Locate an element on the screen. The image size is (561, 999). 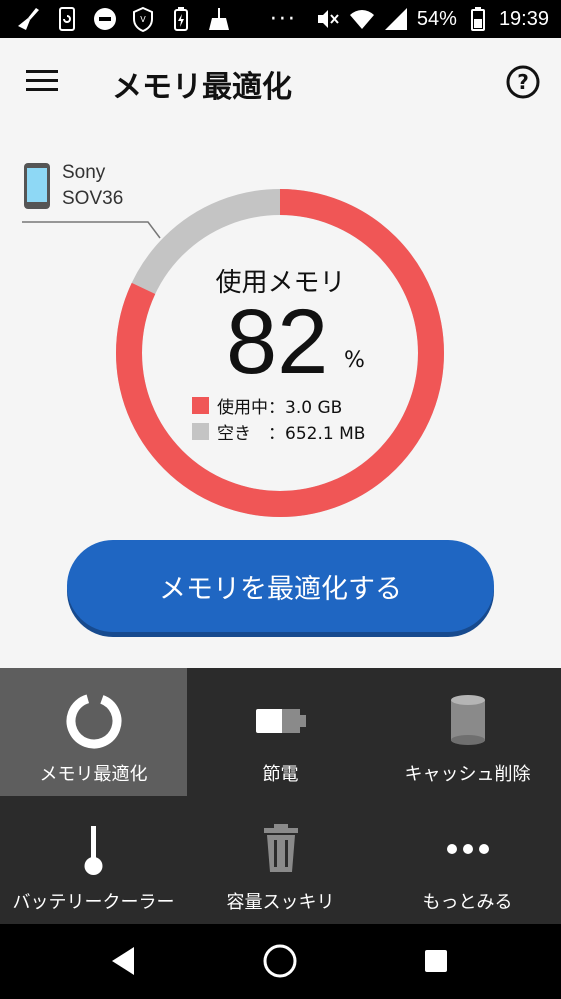
do-not-disturb-icon is located at coordinates (105, 19).